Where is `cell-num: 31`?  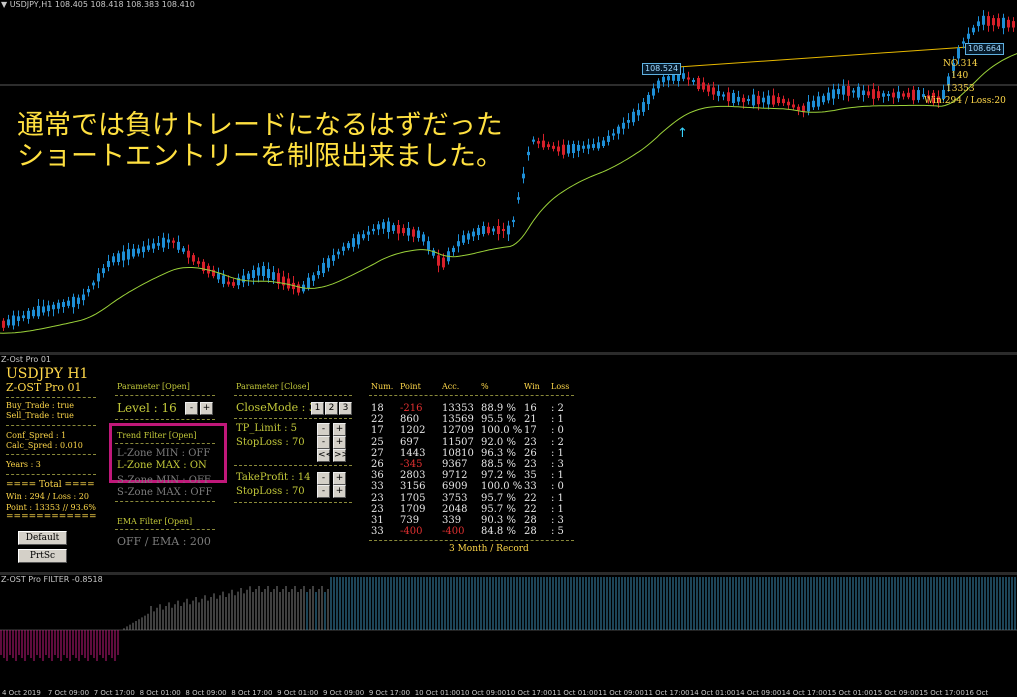 cell-num: 31 is located at coordinates (377, 520).